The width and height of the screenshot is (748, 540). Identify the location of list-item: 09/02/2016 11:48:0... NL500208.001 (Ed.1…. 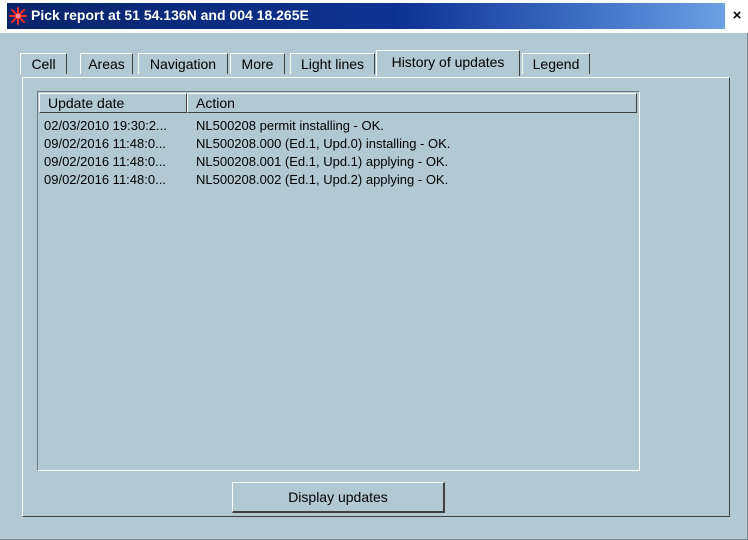
(338, 162).